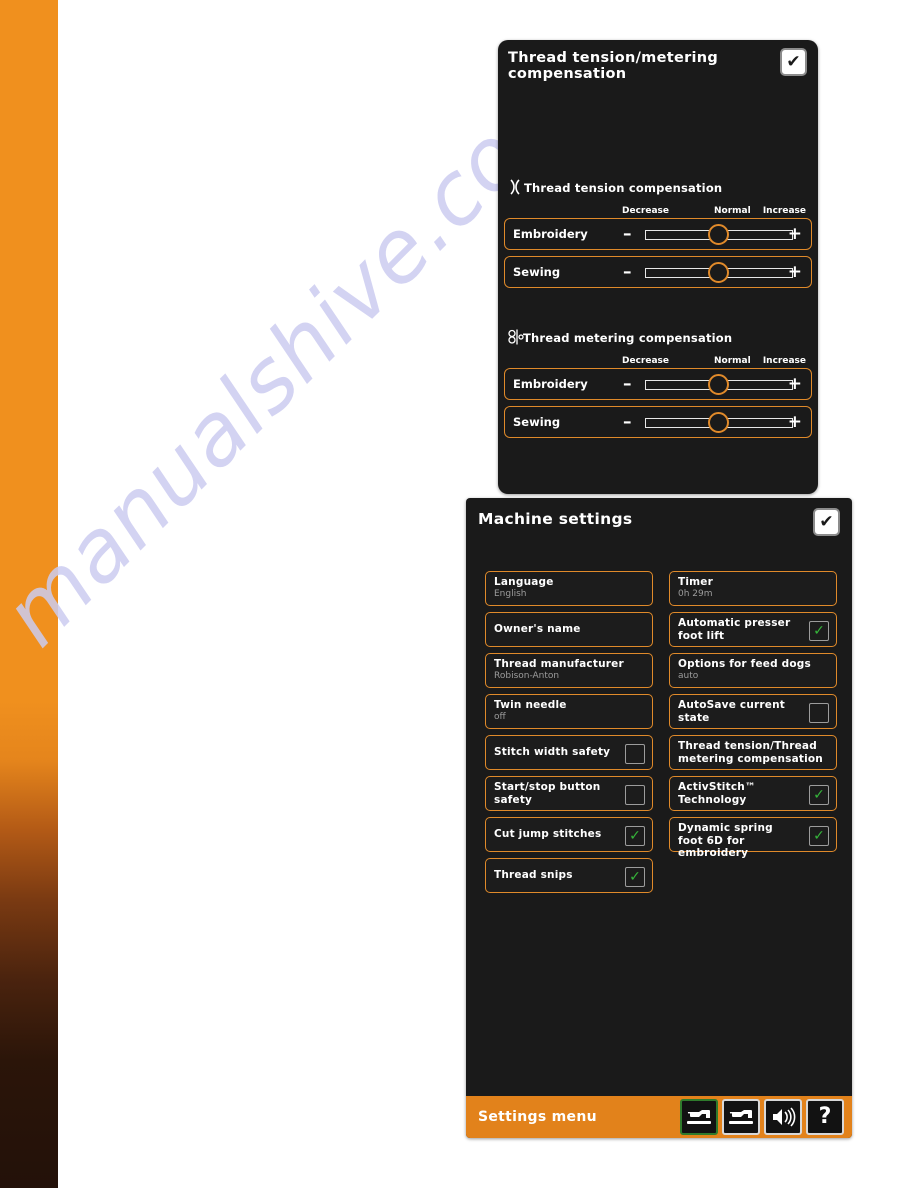 The width and height of the screenshot is (918, 1188). I want to click on setting-title: Stitch width safety, so click(552, 752).